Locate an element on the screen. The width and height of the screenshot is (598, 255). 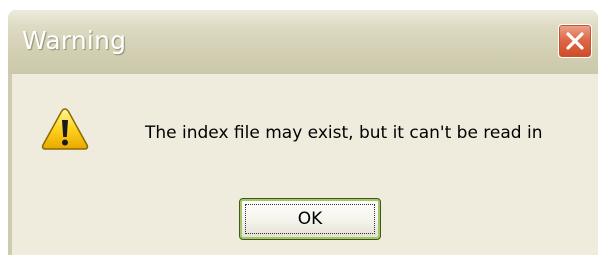
ok-button-label: OK is located at coordinates (310, 219).